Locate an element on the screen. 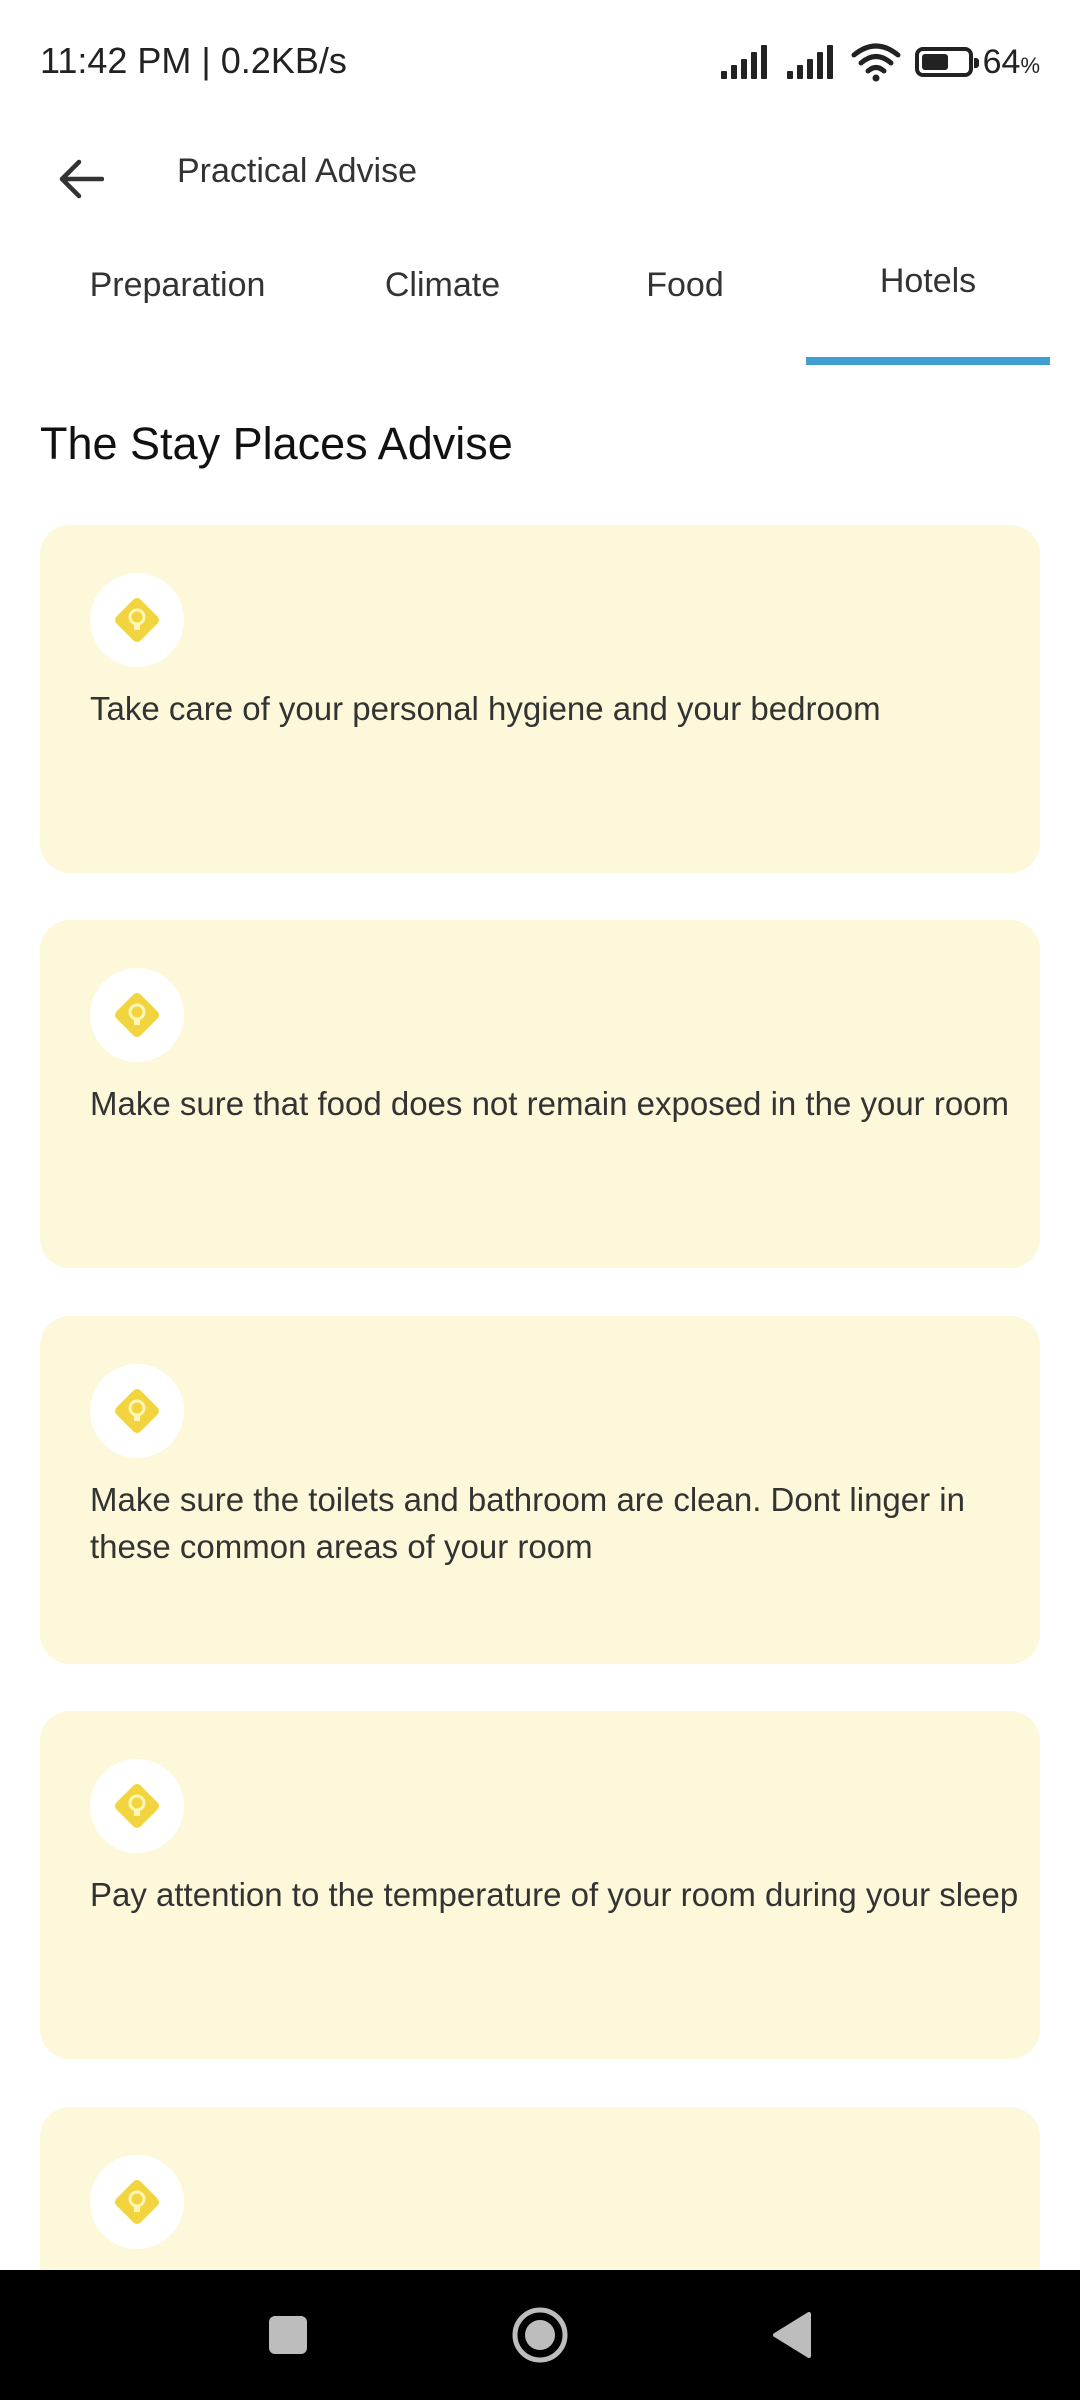 The image size is (1080, 2400). tab-preparation: Preparation is located at coordinates (177, 297).